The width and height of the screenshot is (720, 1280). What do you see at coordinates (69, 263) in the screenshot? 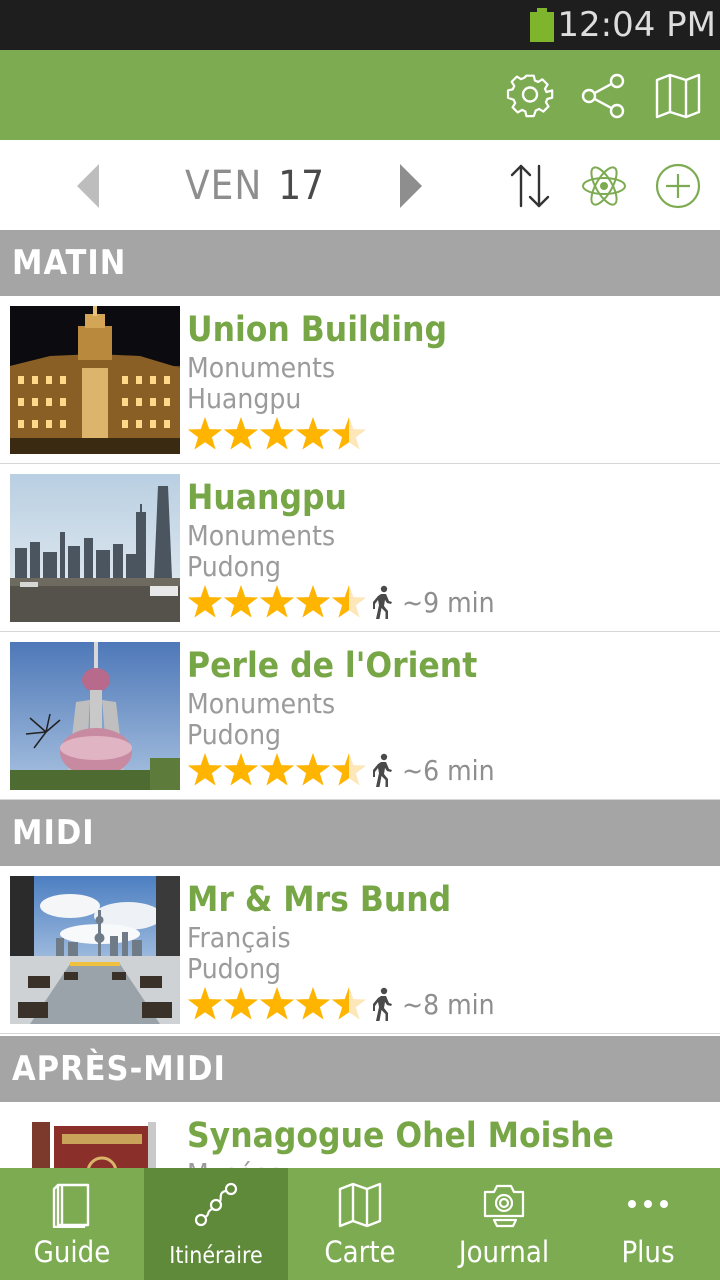
I see `section-title: MATIN` at bounding box center [69, 263].